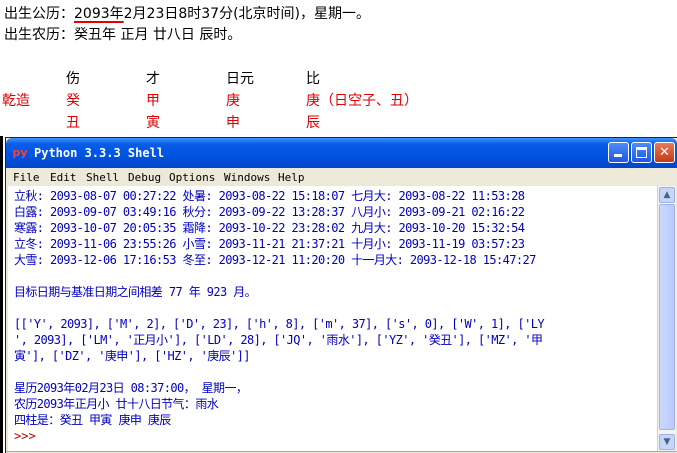  What do you see at coordinates (16, 101) in the screenshot?
I see `pillar-row-label: 乾造` at bounding box center [16, 101].